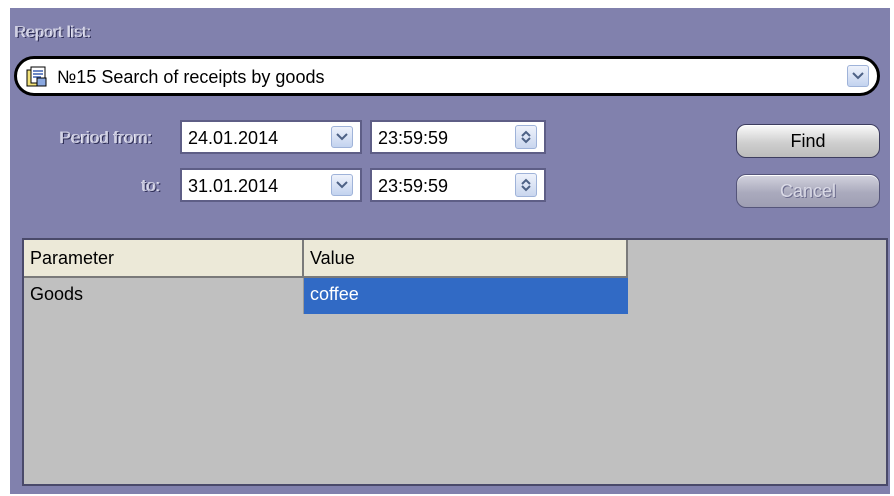 This screenshot has height=496, width=894. I want to click on period-to-time-spinner, so click(526, 185).